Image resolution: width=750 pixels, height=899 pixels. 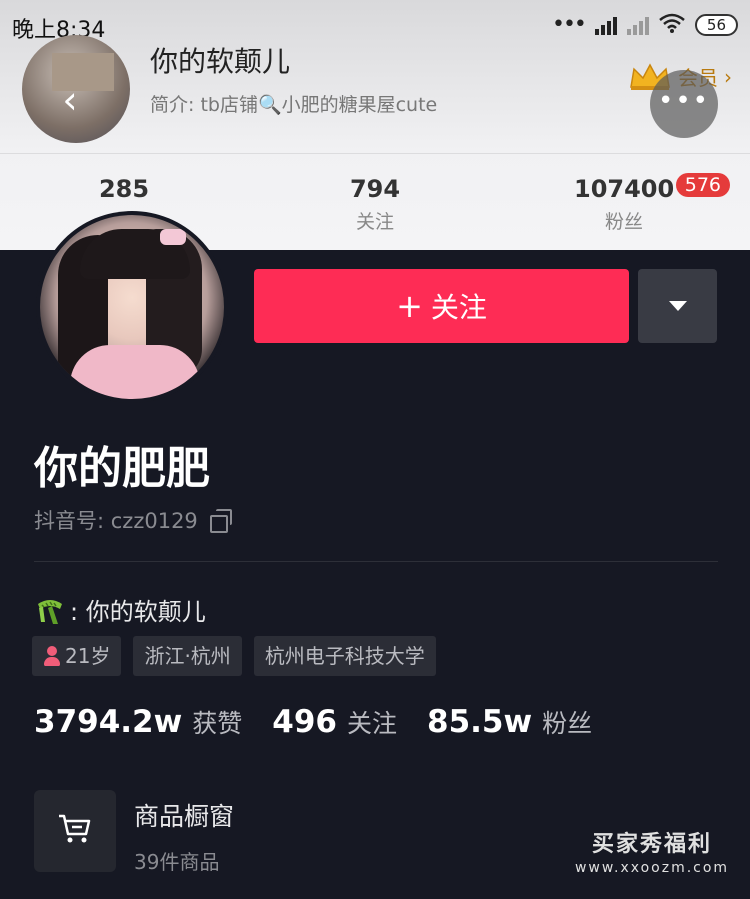 What do you see at coordinates (50, 610) in the screenshot?
I see `scarf-icon` at bounding box center [50, 610].